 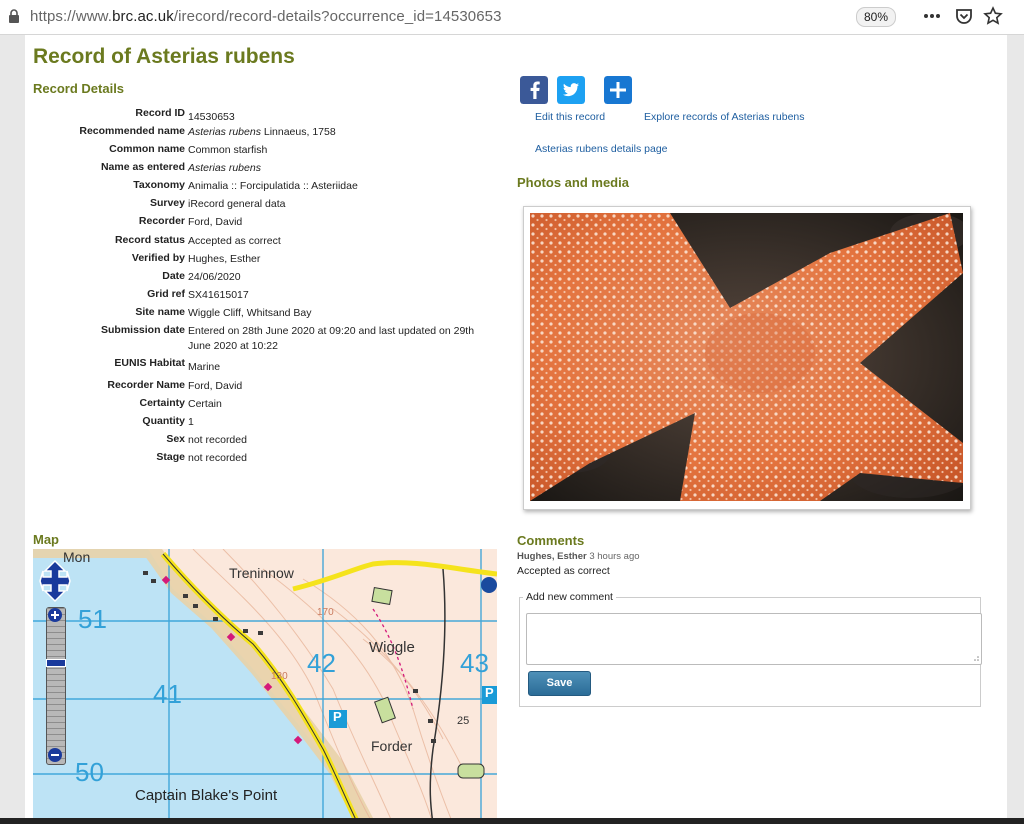 What do you see at coordinates (601, 149) in the screenshot?
I see `species-details-link: Asterias rubens details page` at bounding box center [601, 149].